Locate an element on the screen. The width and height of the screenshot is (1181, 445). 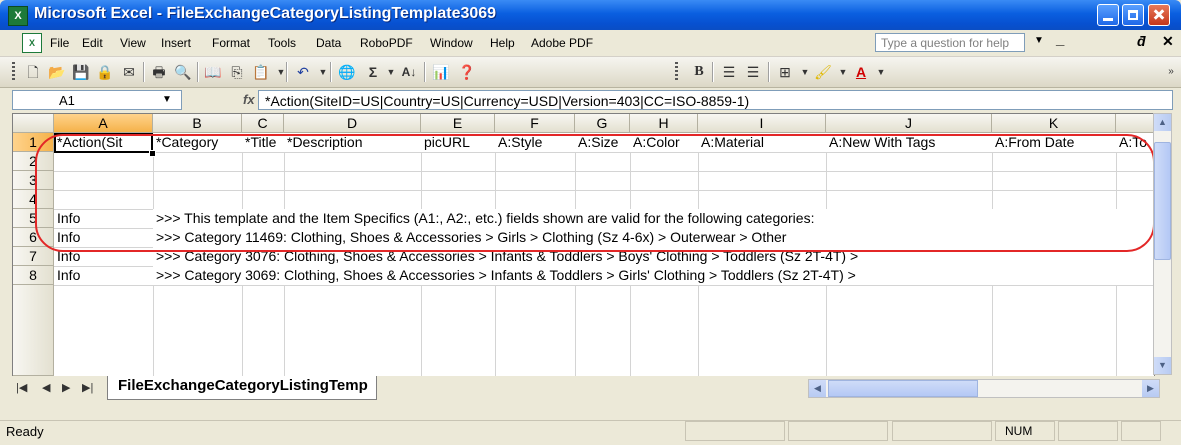
next-sheet-icon: ▶ is located at coordinates (66, 387).